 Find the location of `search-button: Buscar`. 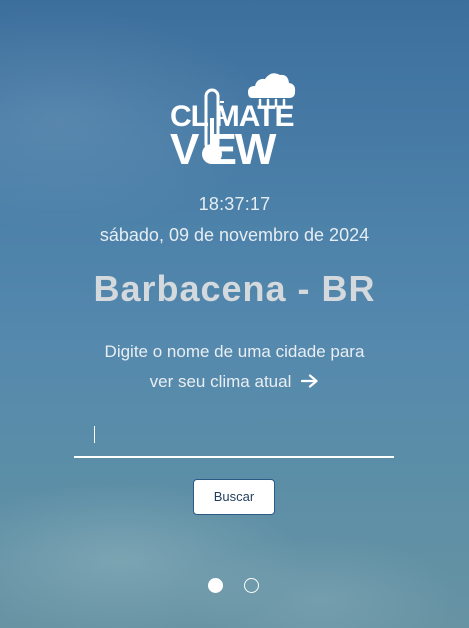

search-button: Buscar is located at coordinates (234, 497).